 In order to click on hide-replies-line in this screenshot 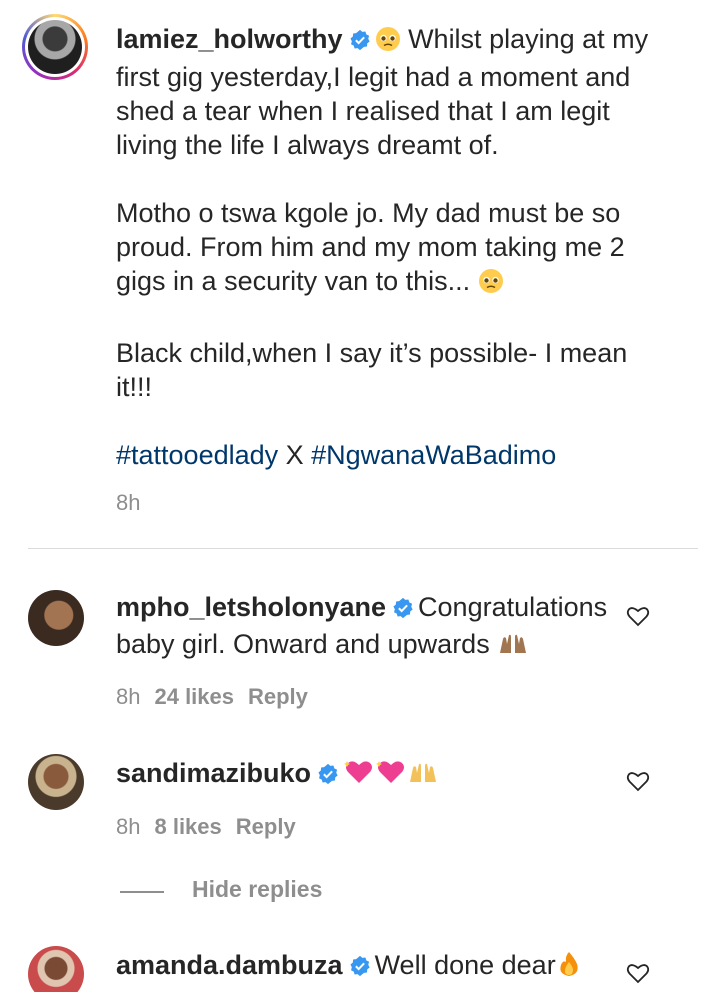, I will do `click(142, 892)`.